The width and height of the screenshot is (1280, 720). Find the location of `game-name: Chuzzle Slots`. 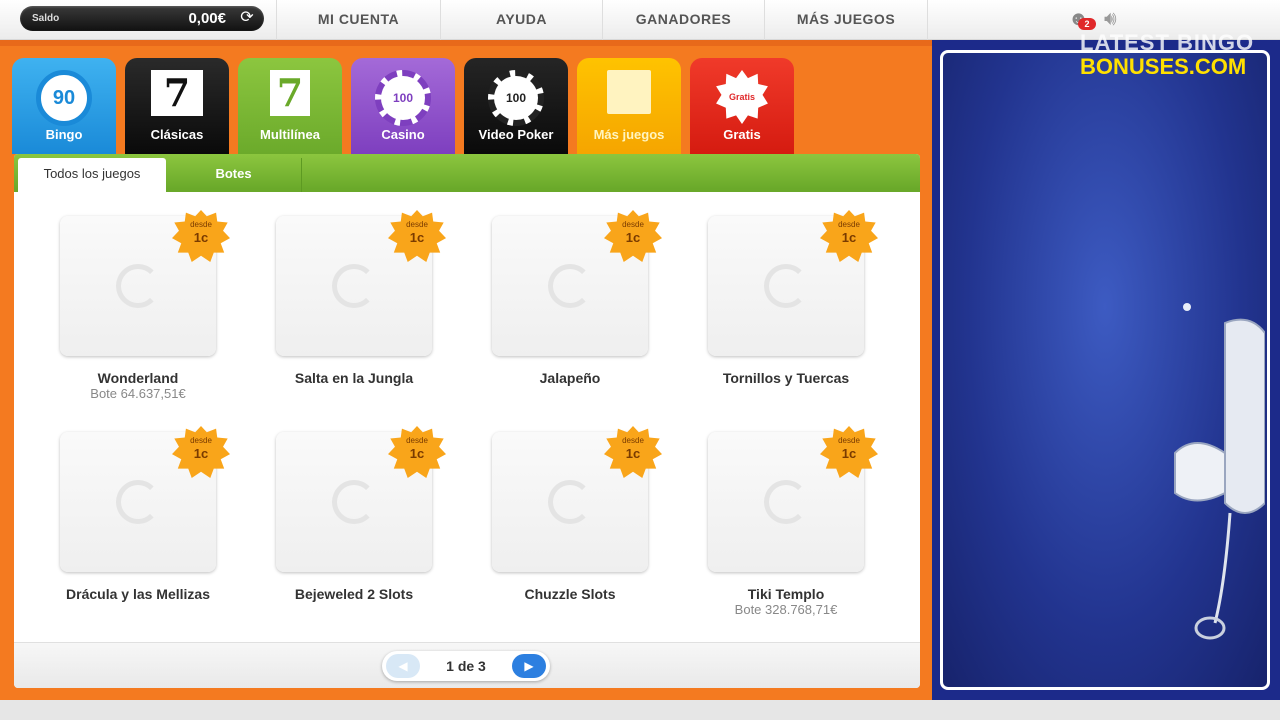

game-name: Chuzzle Slots is located at coordinates (570, 594).